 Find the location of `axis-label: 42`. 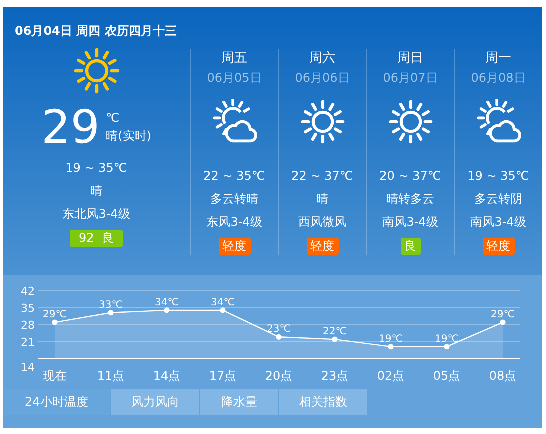

axis-label: 42 is located at coordinates (28, 291).